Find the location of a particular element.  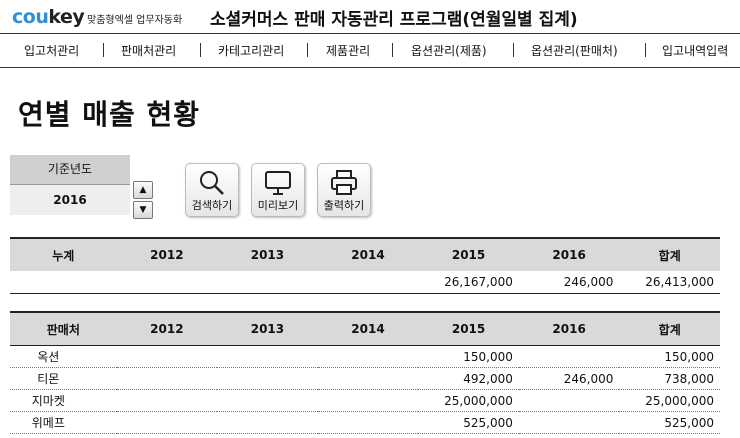

column-header: 누계 is located at coordinates (63, 254).